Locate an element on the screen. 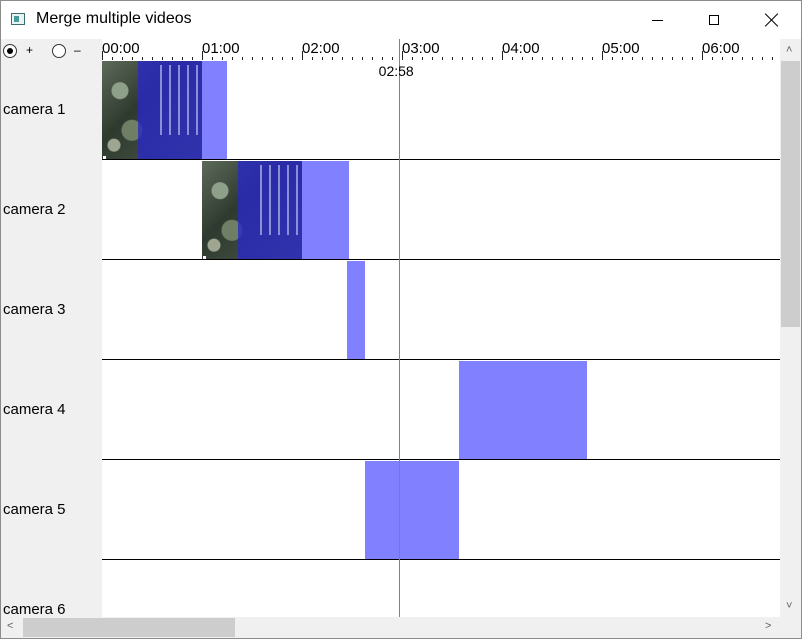 This screenshot has height=639, width=802. close-icon is located at coordinates (772, 20).